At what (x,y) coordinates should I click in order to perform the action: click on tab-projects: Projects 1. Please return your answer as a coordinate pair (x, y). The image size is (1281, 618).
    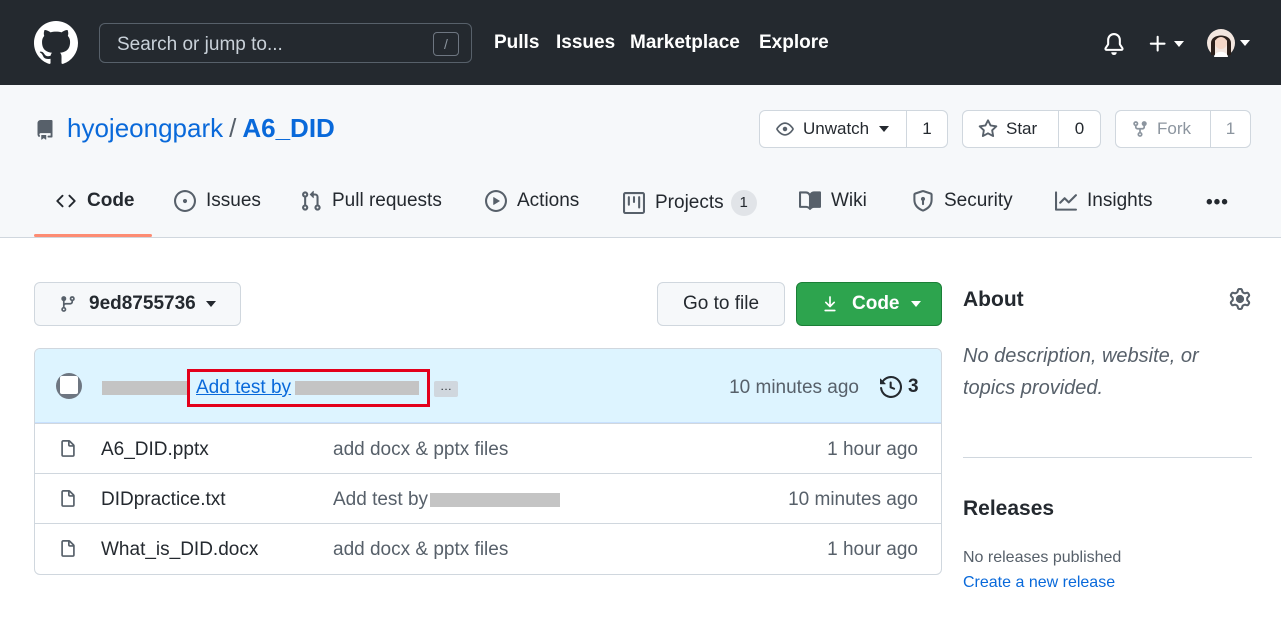
    Looking at the image, I should click on (690, 203).